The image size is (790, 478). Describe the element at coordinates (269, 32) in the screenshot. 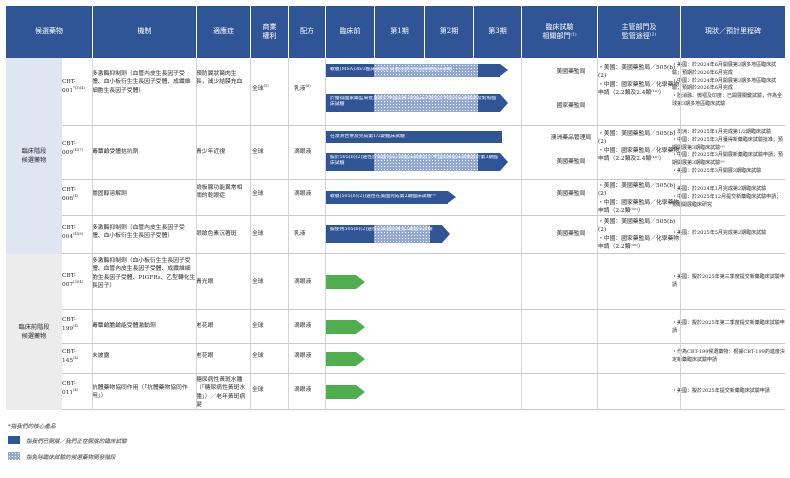

I see `header-rights: 商業 權利` at that location.